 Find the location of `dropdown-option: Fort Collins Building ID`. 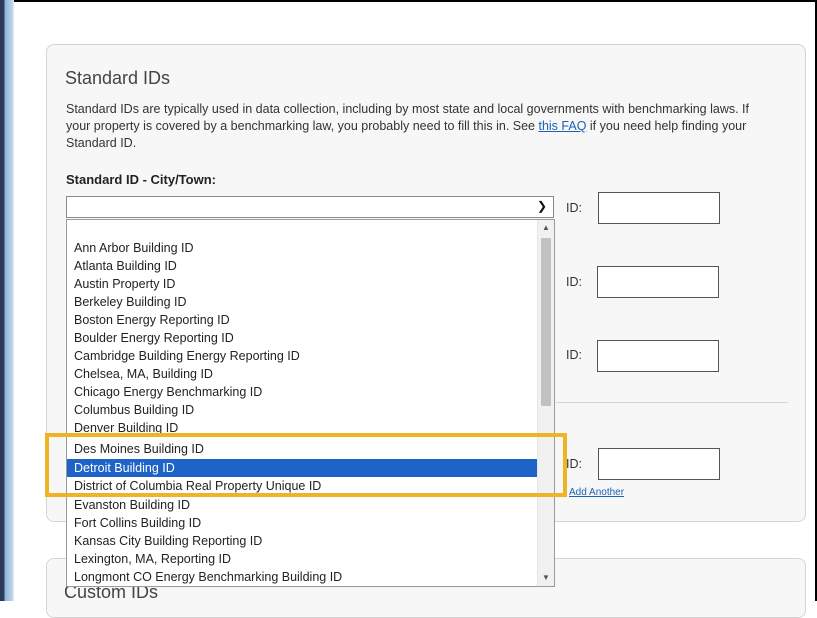

dropdown-option: Fort Collins Building ID is located at coordinates (302, 523).